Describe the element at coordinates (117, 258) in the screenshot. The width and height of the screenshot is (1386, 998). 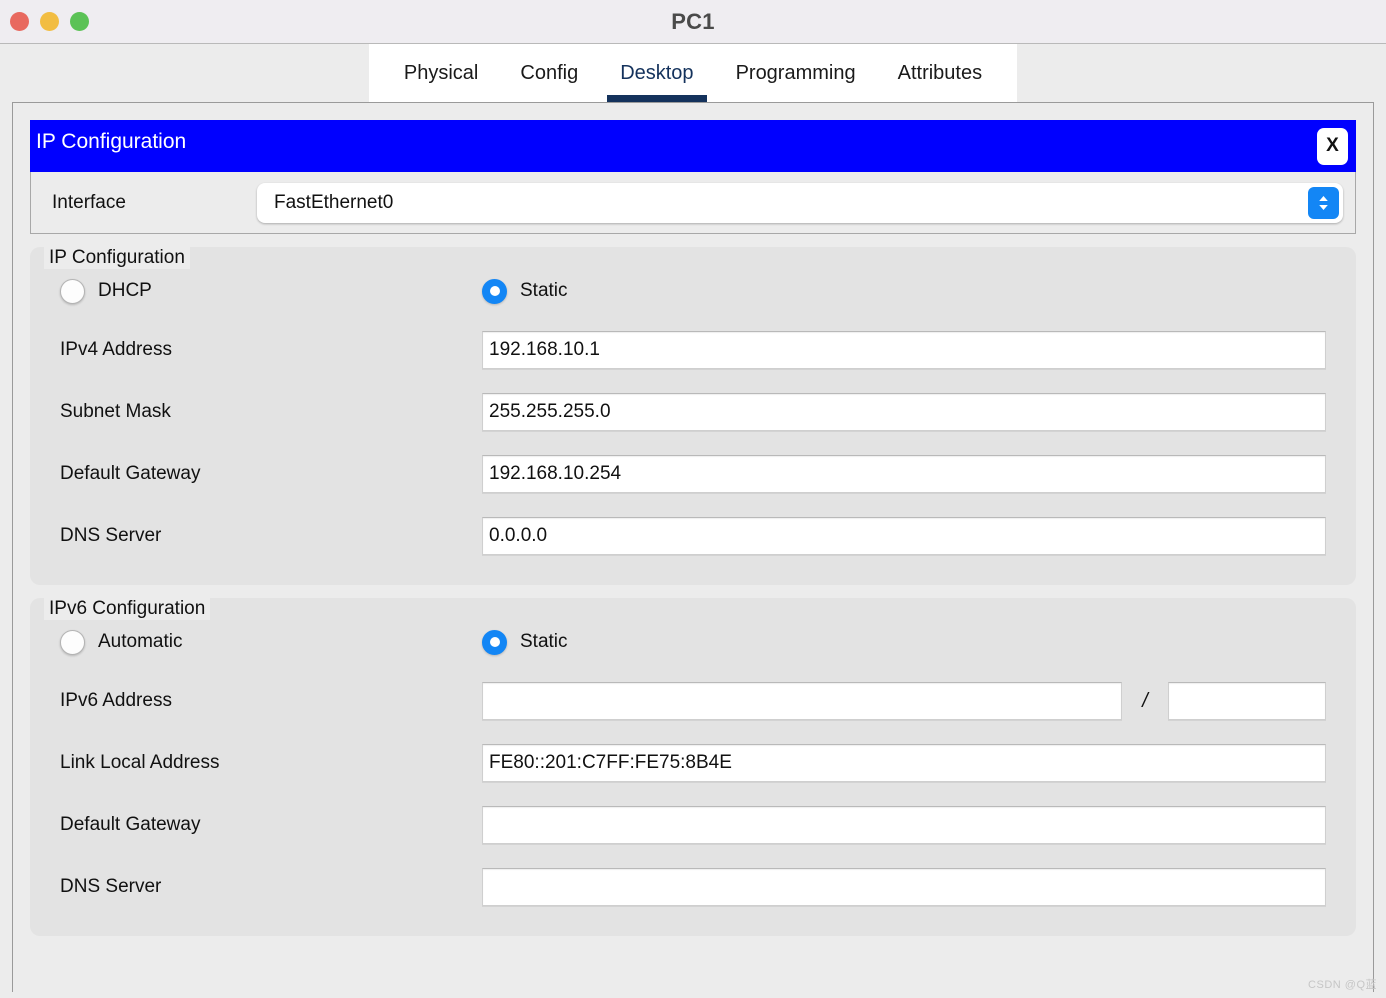
I see `ipv4-group-legend: IP Configuration` at that location.